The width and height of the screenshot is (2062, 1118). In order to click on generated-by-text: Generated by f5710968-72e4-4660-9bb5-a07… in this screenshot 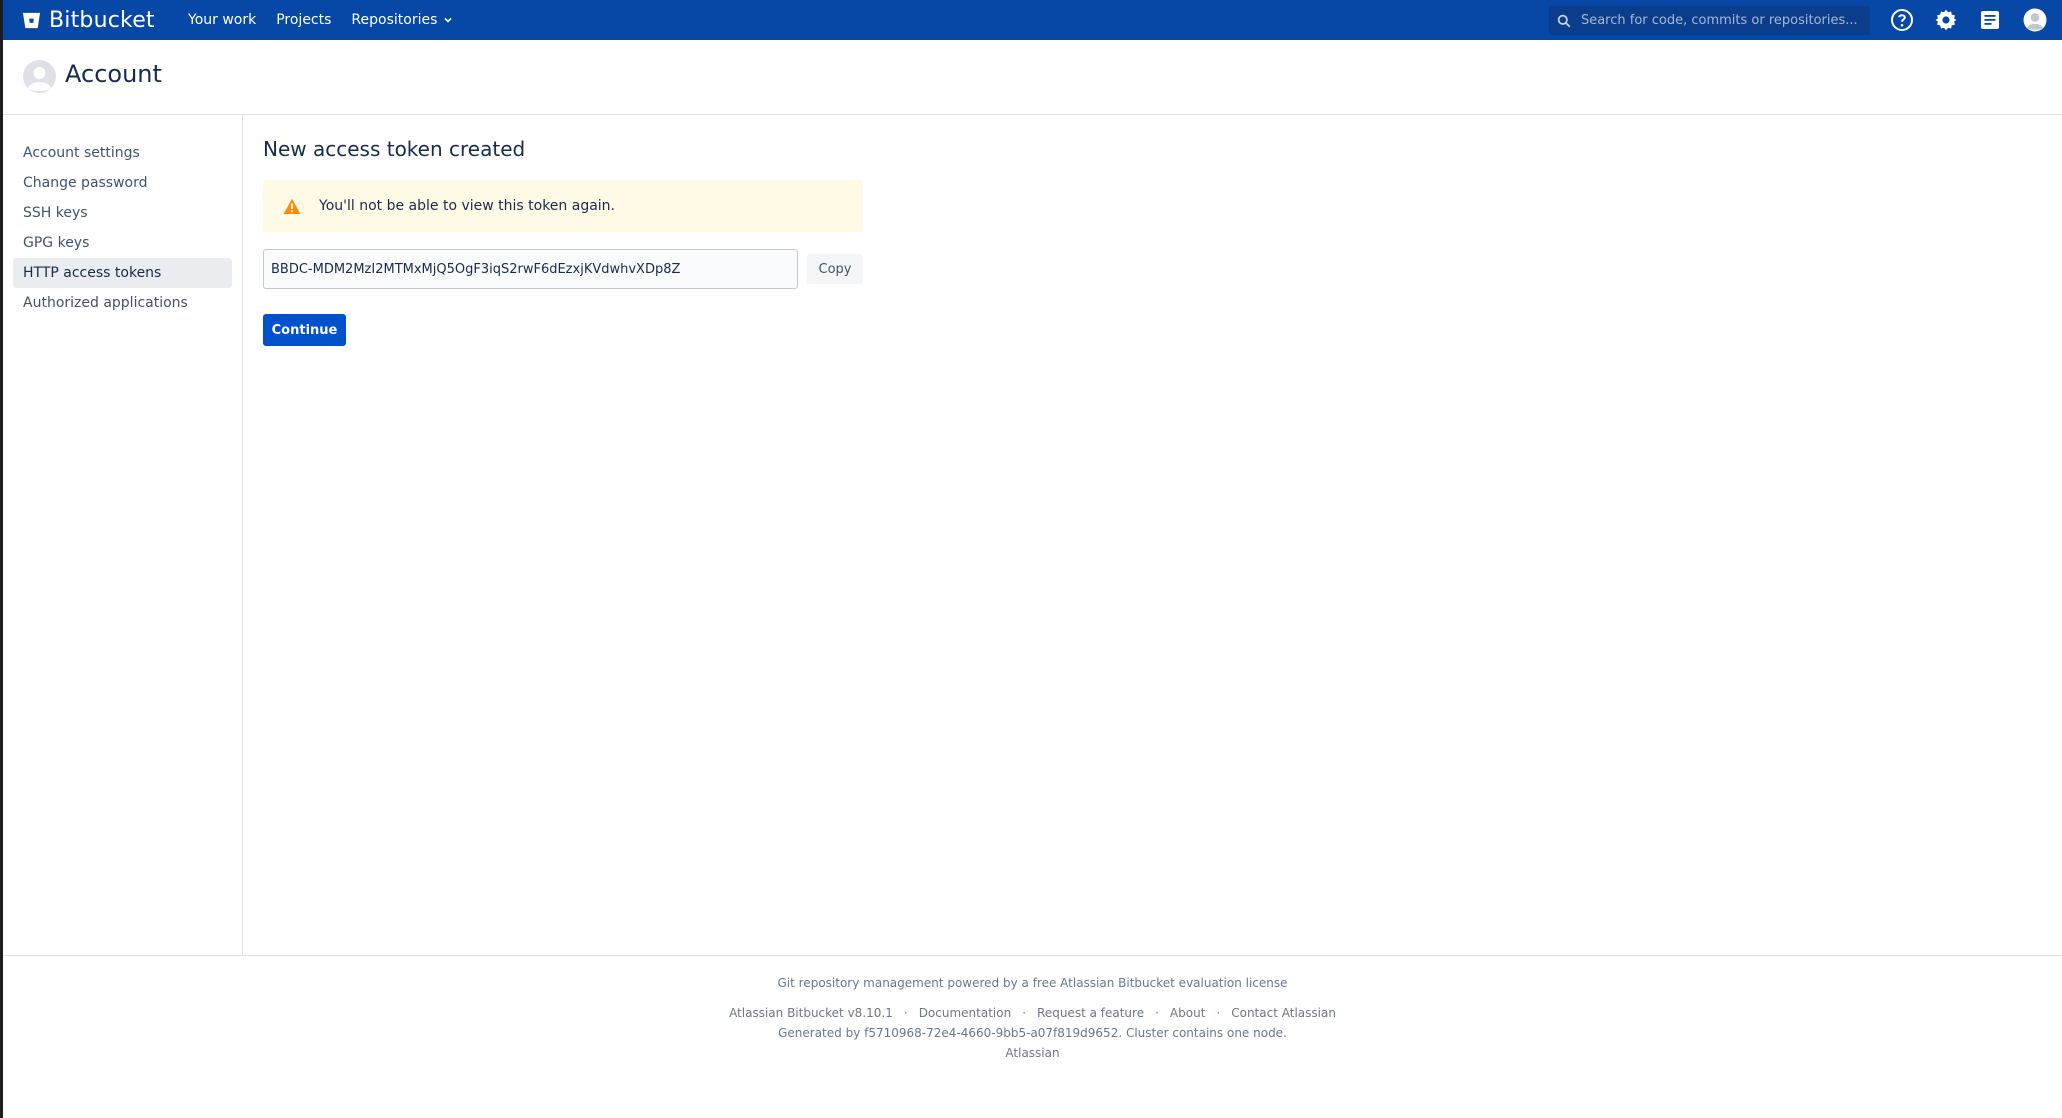, I will do `click(1032, 1033)`.